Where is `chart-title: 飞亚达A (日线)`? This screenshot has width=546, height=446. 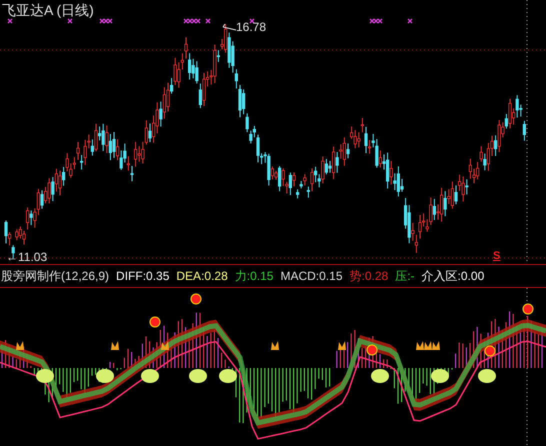
chart-title: 飞亚达A (日线) is located at coordinates (48, 11).